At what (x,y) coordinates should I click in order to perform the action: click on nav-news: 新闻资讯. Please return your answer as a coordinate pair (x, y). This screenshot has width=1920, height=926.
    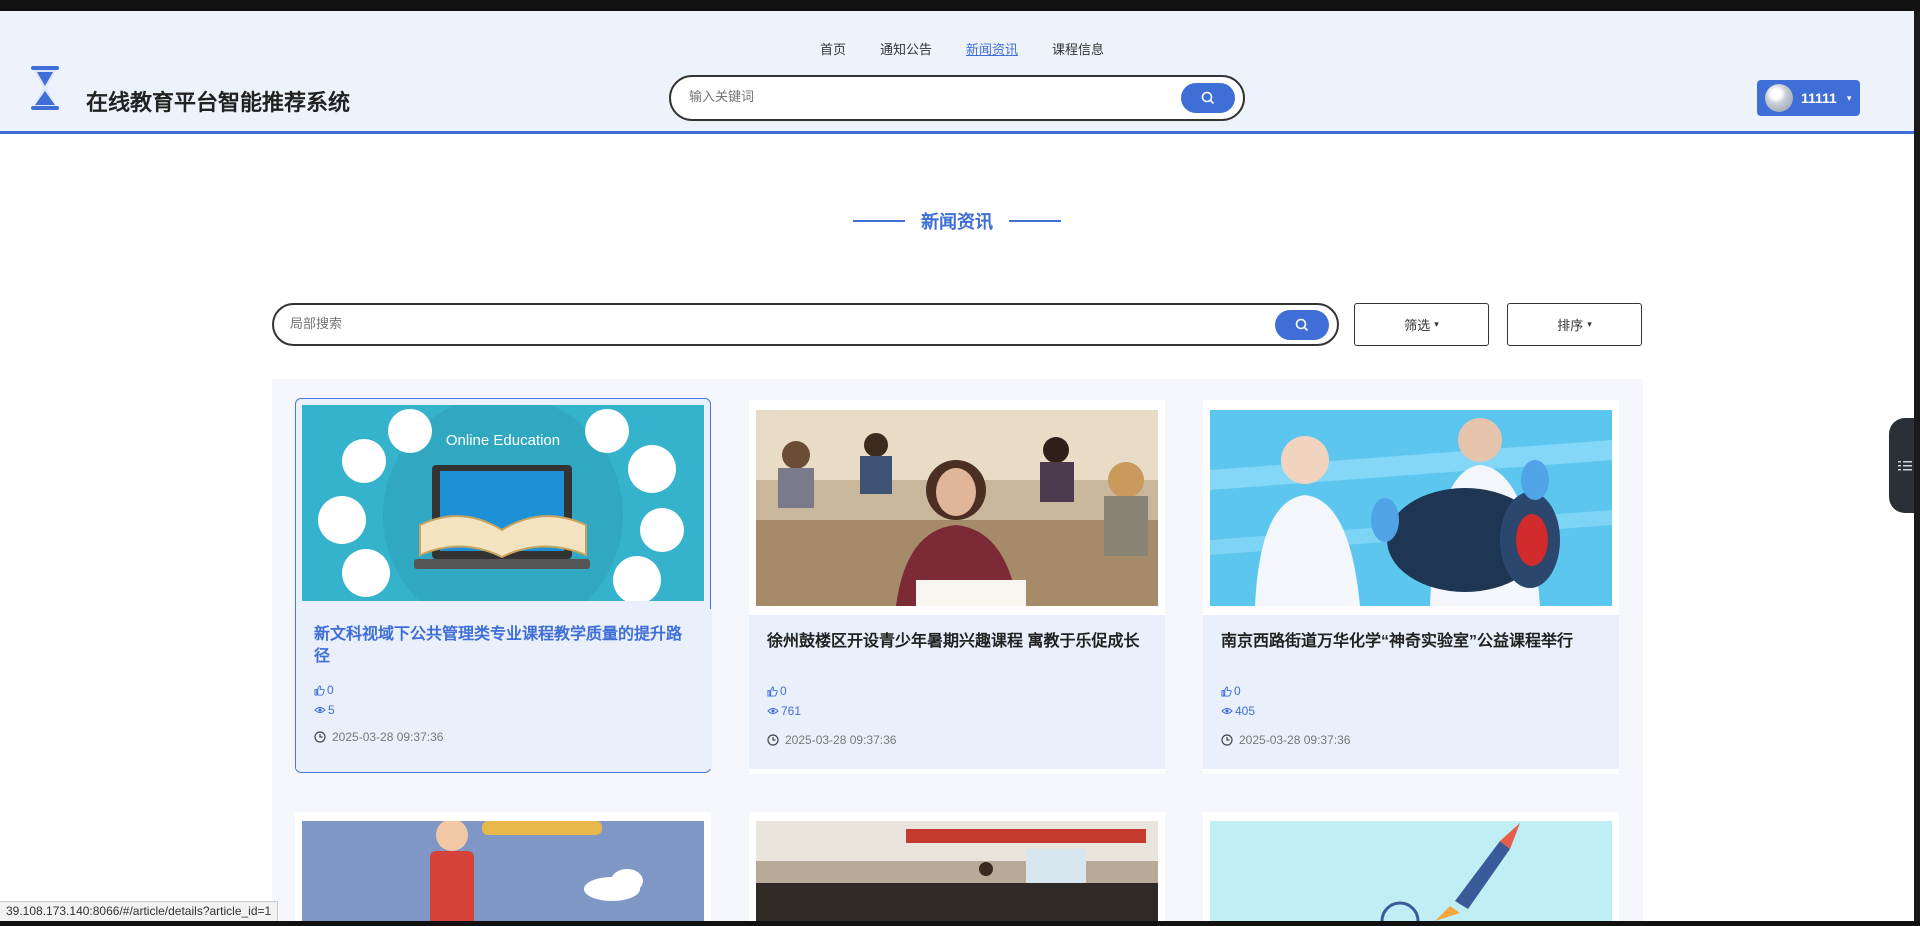
    Looking at the image, I should click on (992, 48).